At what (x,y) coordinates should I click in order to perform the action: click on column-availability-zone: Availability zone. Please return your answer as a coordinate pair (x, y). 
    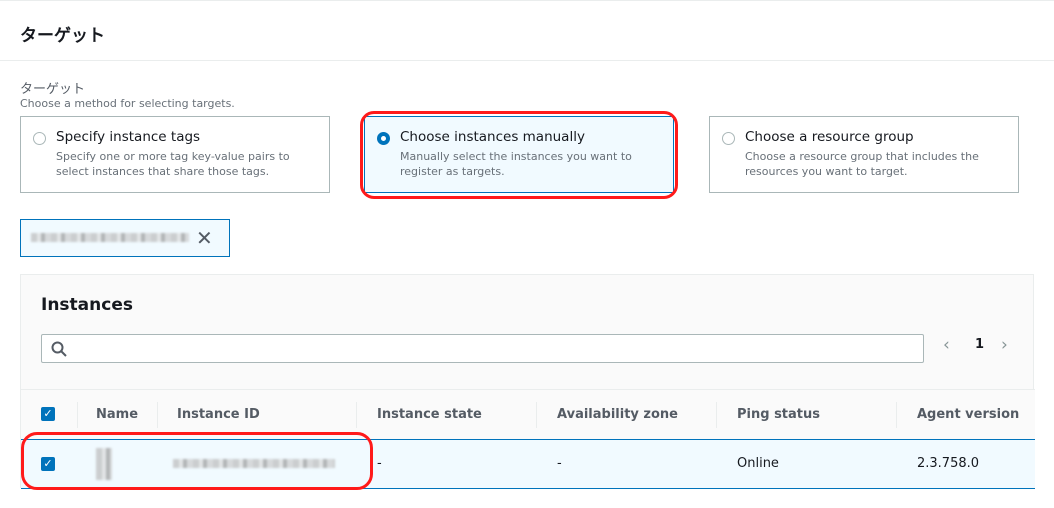
    Looking at the image, I should click on (617, 414).